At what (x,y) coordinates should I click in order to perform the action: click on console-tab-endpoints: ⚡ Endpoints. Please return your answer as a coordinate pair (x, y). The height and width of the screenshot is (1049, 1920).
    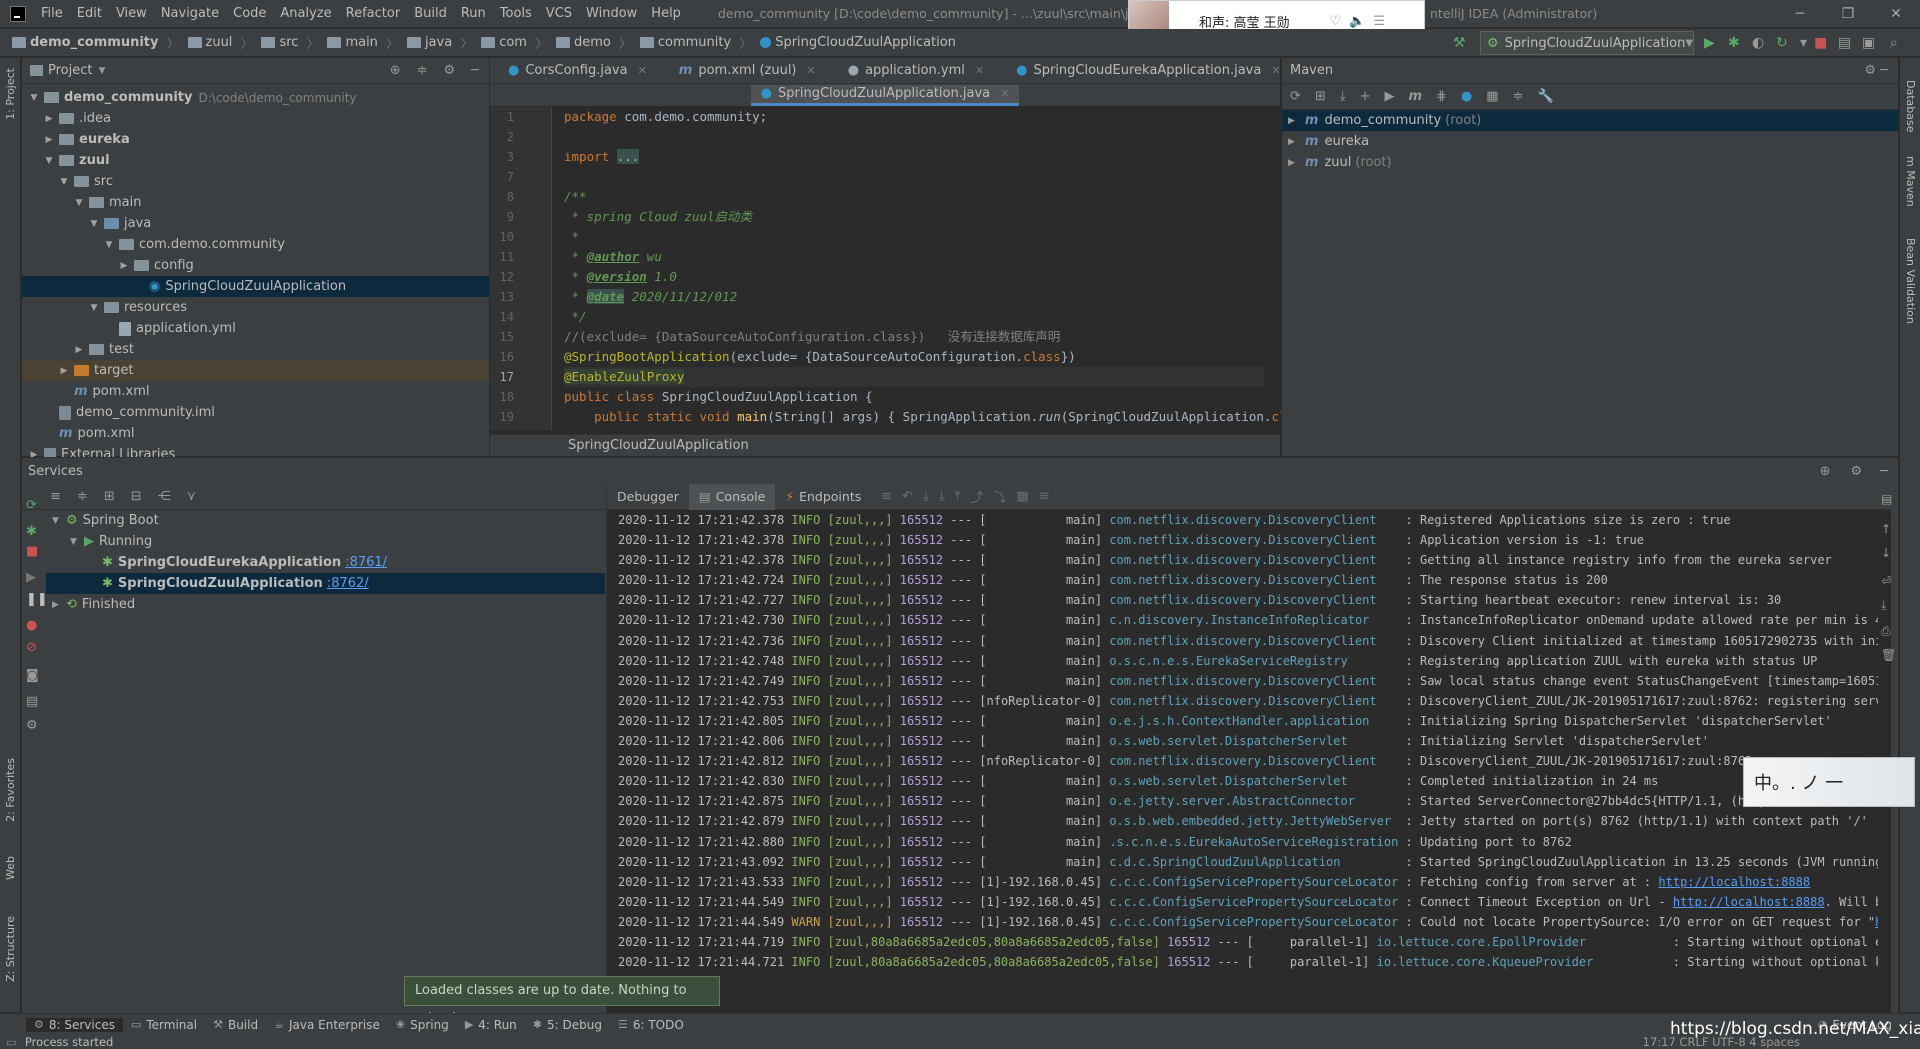
    Looking at the image, I should click on (823, 497).